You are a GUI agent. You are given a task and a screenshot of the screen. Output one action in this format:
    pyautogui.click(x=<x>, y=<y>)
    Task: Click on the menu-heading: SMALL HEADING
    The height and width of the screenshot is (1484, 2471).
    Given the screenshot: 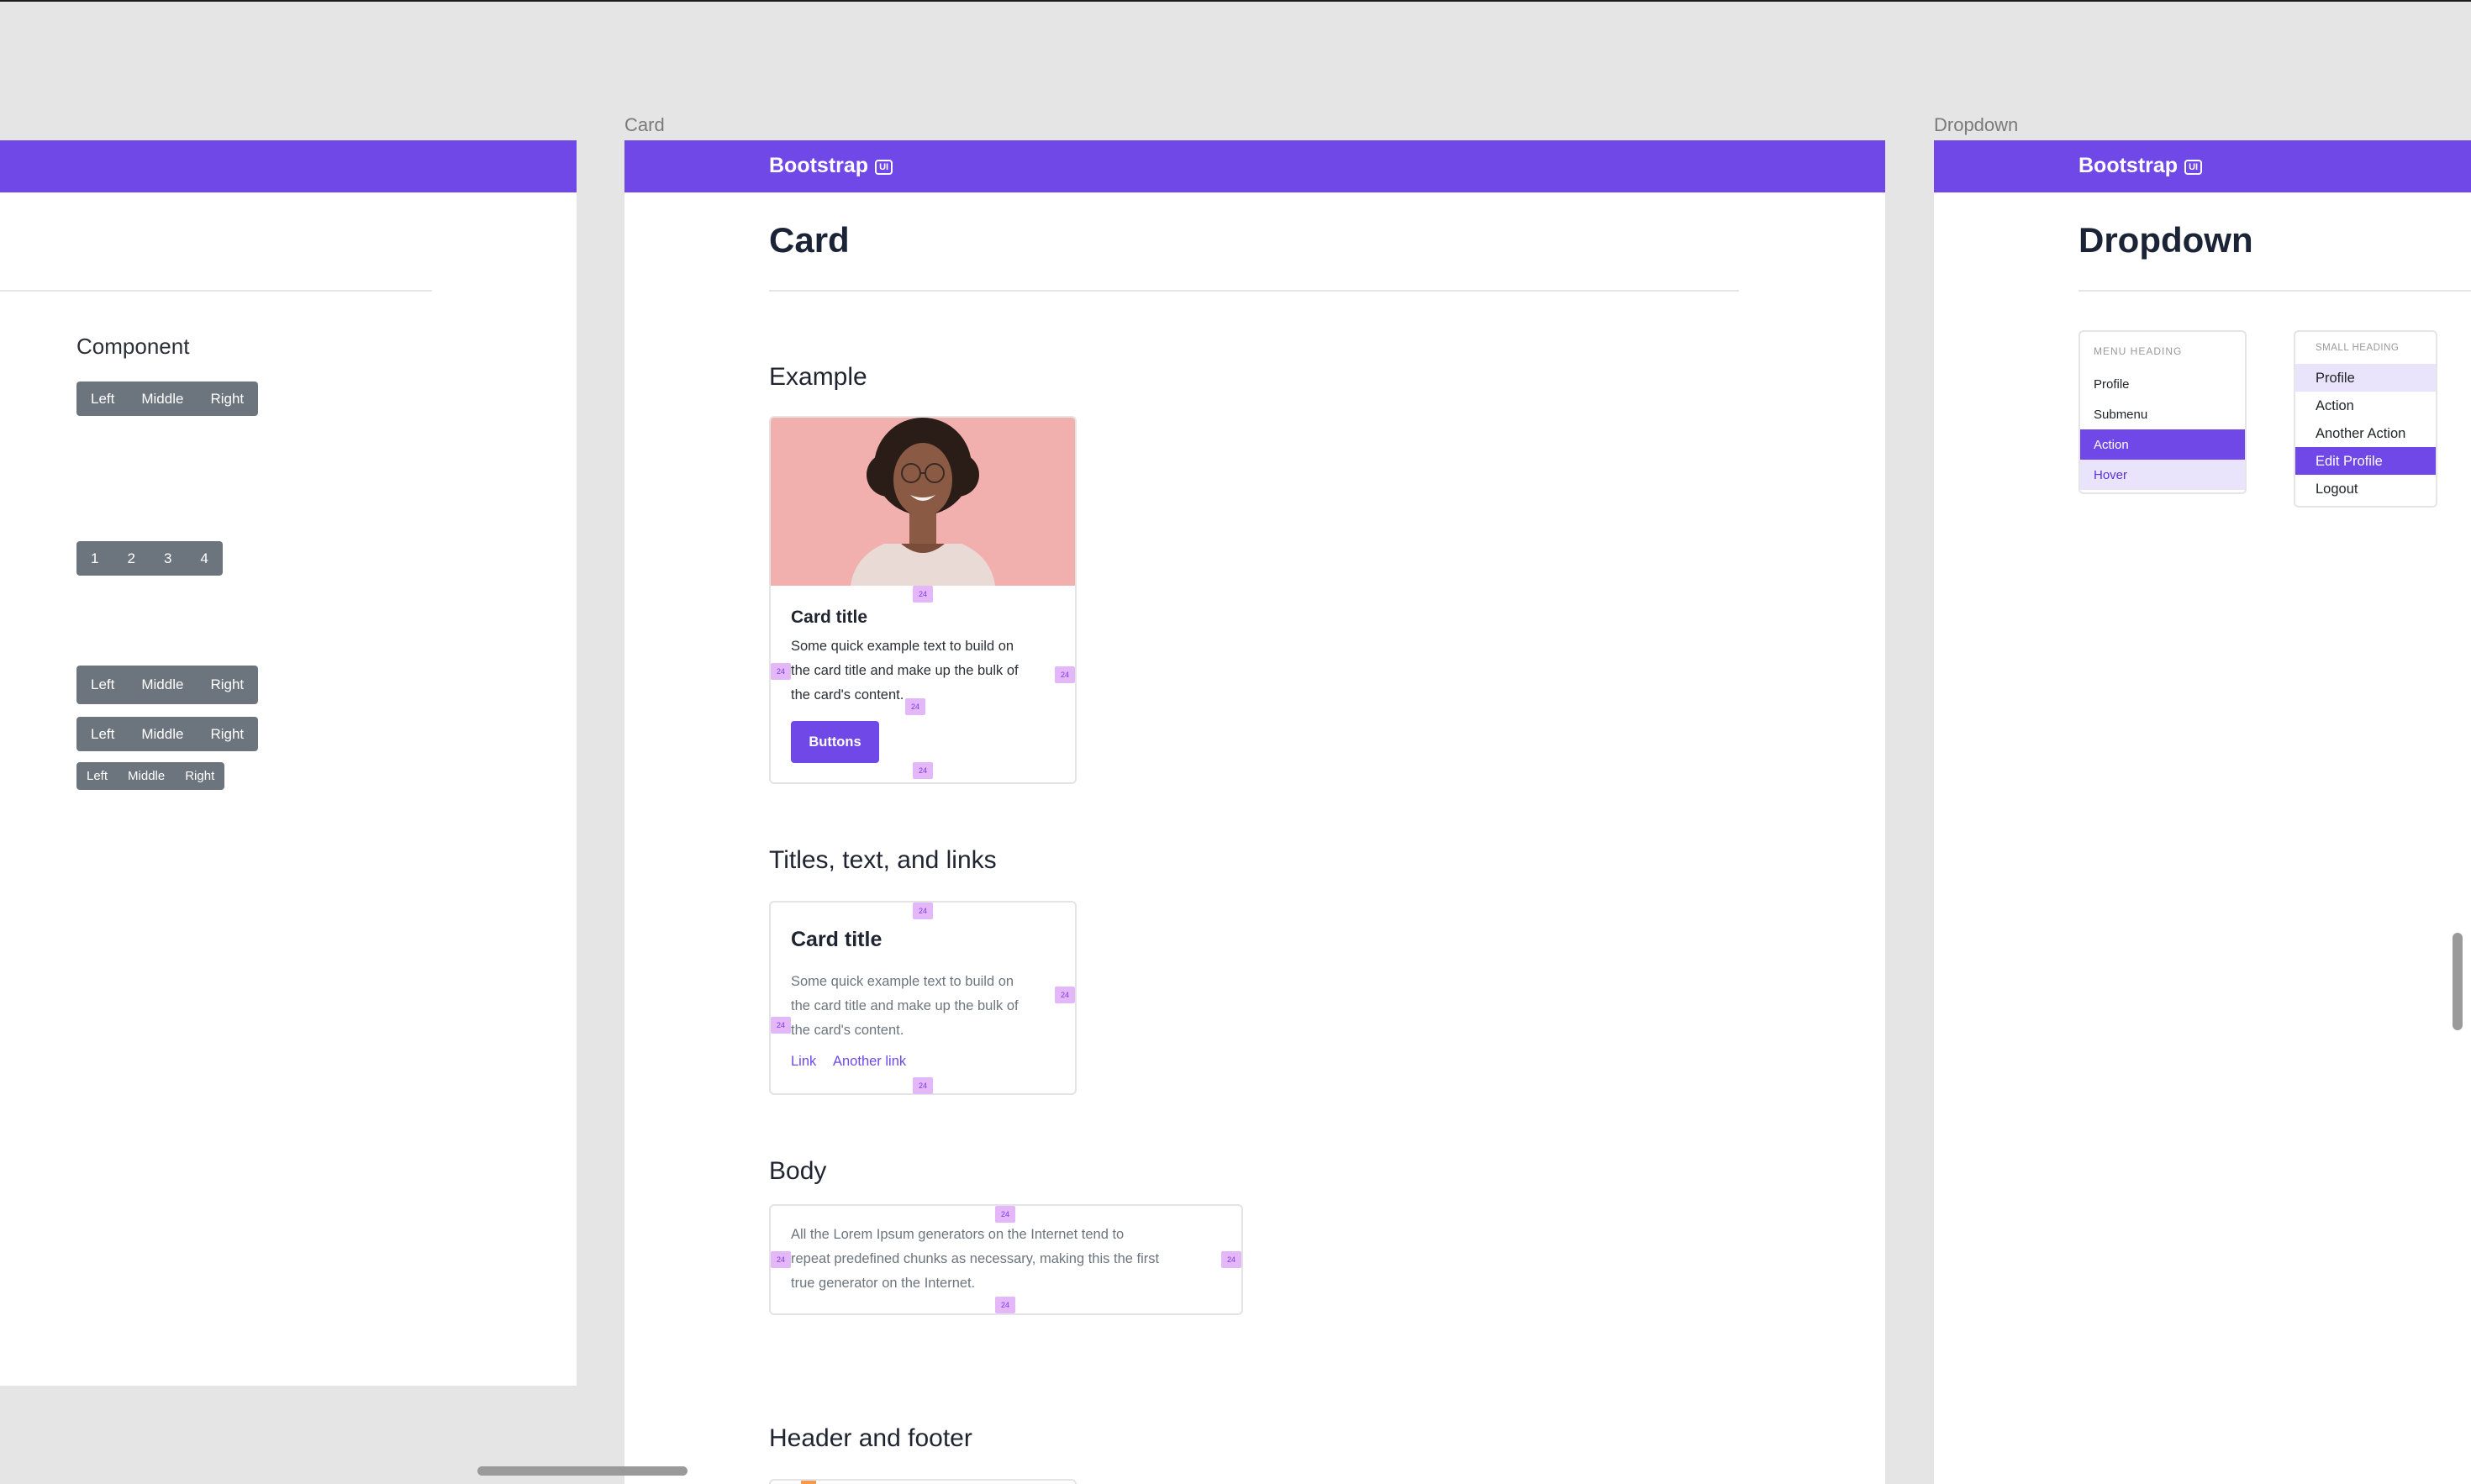 What is the action you would take?
    pyautogui.click(x=2358, y=348)
    